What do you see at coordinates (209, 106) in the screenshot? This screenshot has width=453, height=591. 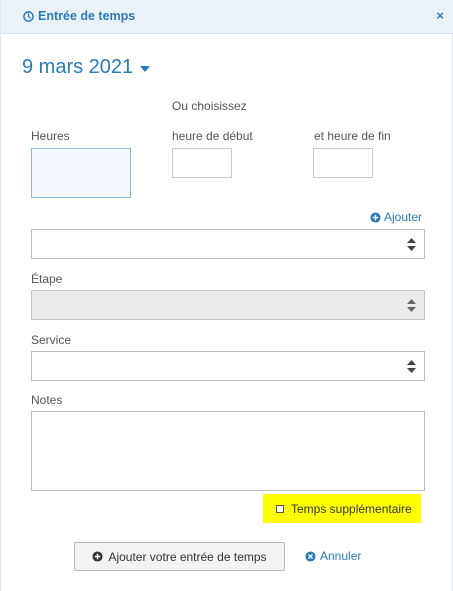 I see `or-choose-label: Ou choisissez` at bounding box center [209, 106].